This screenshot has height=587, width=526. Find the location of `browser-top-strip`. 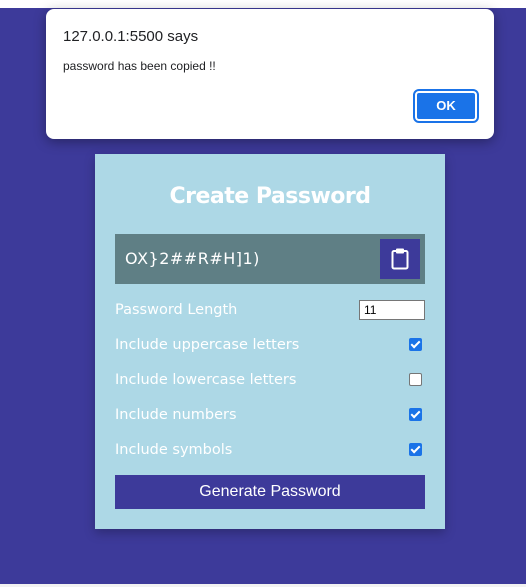

browser-top-strip is located at coordinates (263, 4).